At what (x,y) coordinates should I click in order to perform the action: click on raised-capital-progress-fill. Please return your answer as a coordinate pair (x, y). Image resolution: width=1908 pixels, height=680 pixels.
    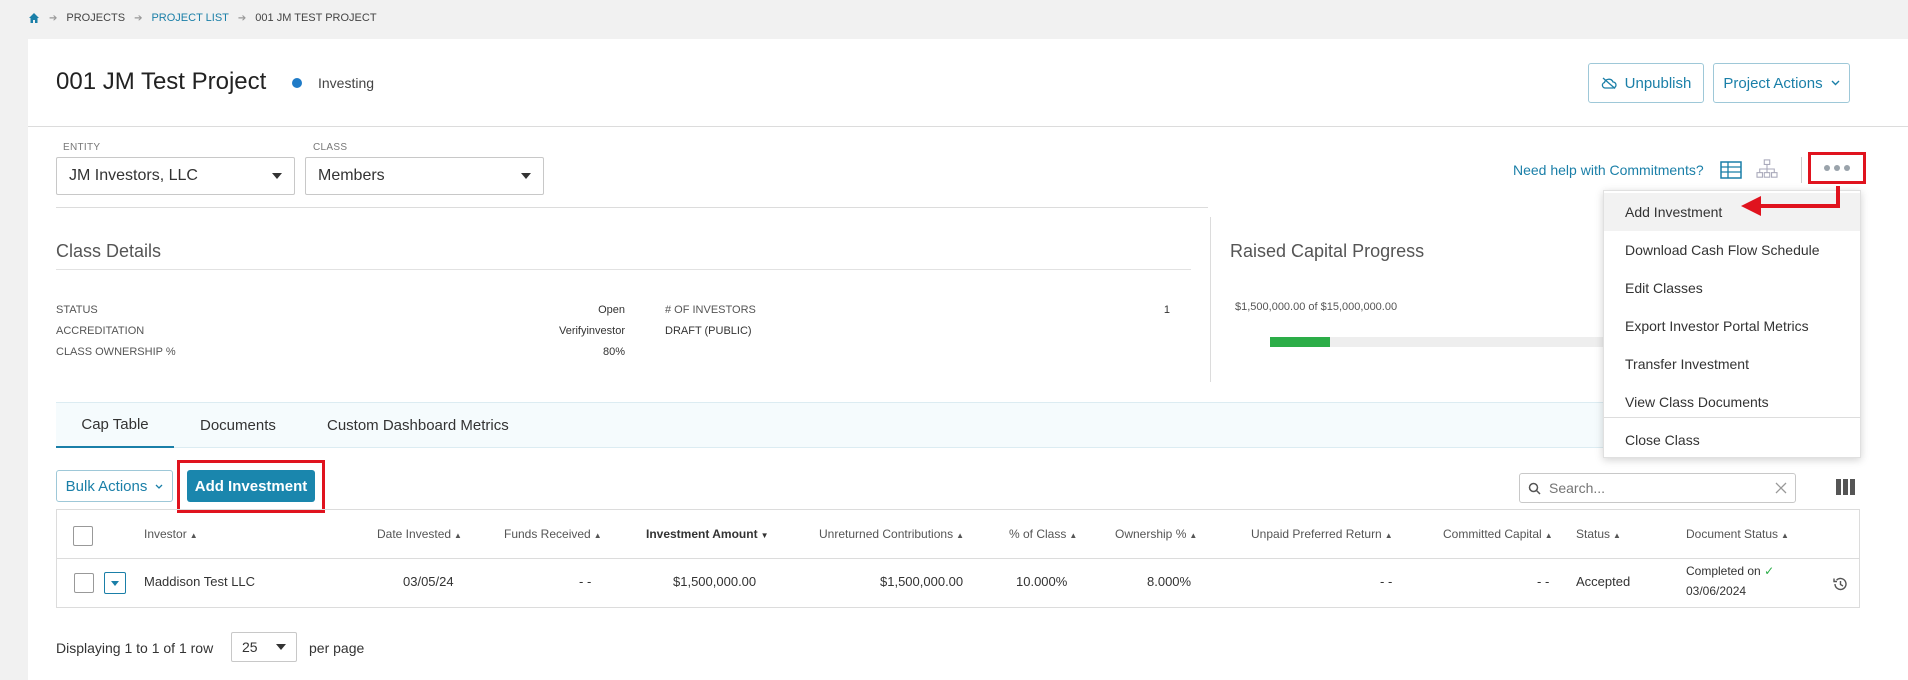
    Looking at the image, I should click on (1300, 342).